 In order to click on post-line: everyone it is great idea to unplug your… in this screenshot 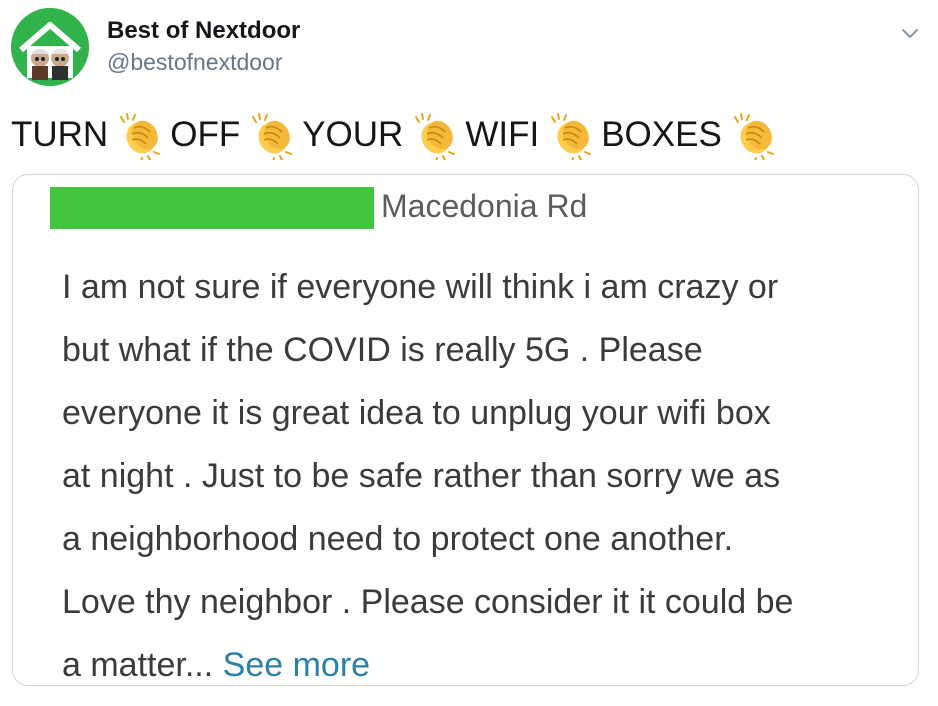, I will do `click(416, 413)`.